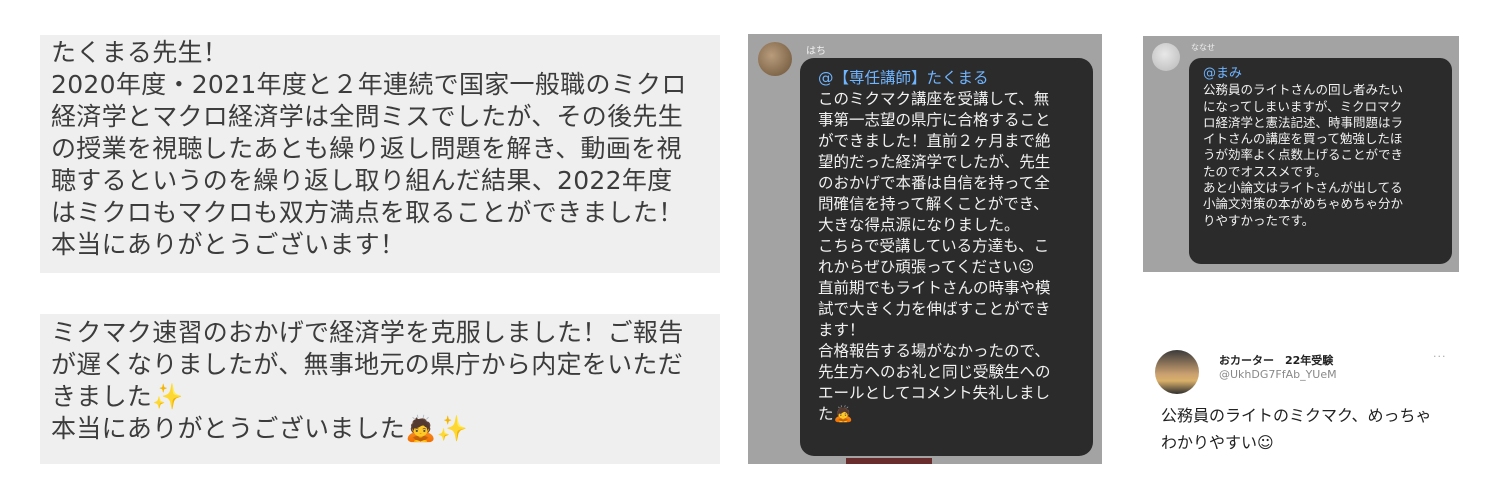  What do you see at coordinates (367, 332) in the screenshot?
I see `testimonial-line: ミクマク速習のおかげで経済学を克服しました！ご報告` at bounding box center [367, 332].